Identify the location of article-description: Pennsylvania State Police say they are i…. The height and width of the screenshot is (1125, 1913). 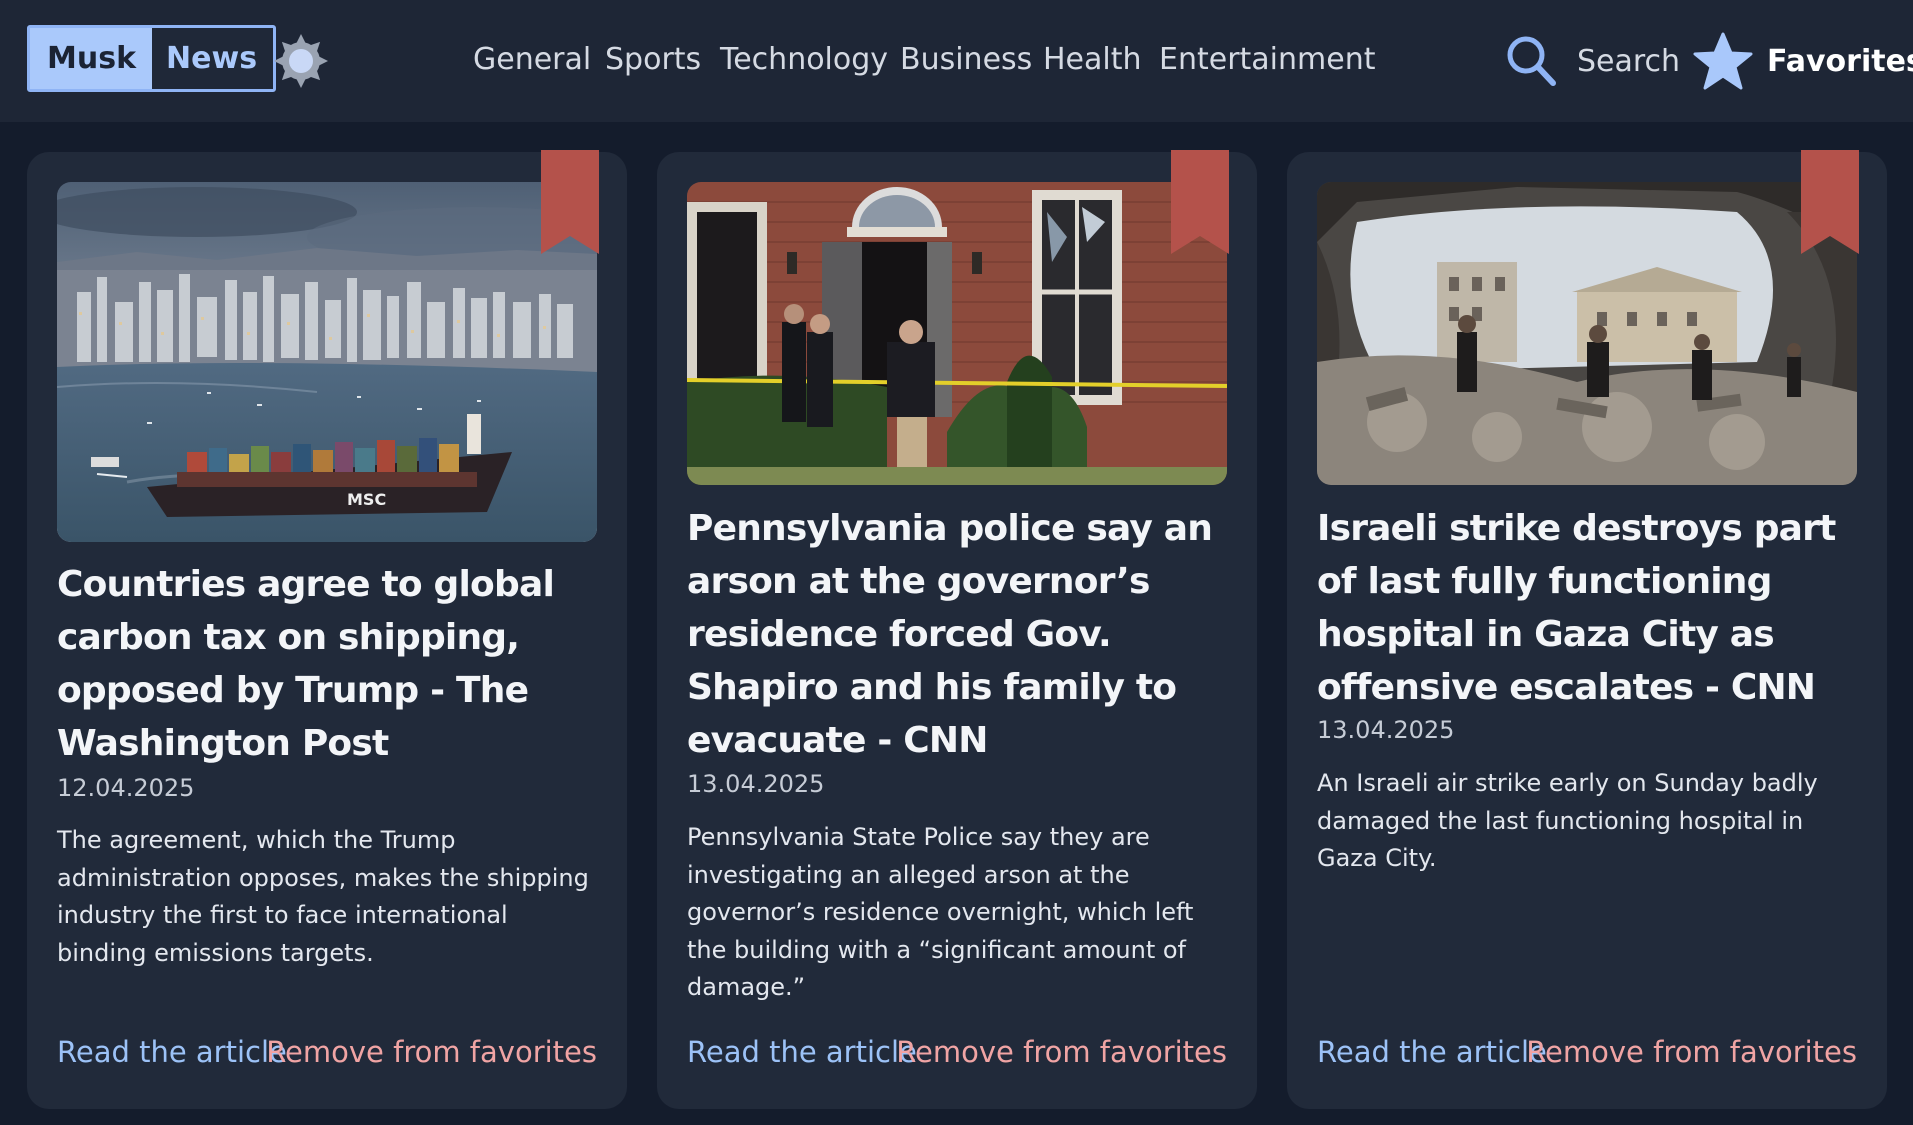
(940, 912).